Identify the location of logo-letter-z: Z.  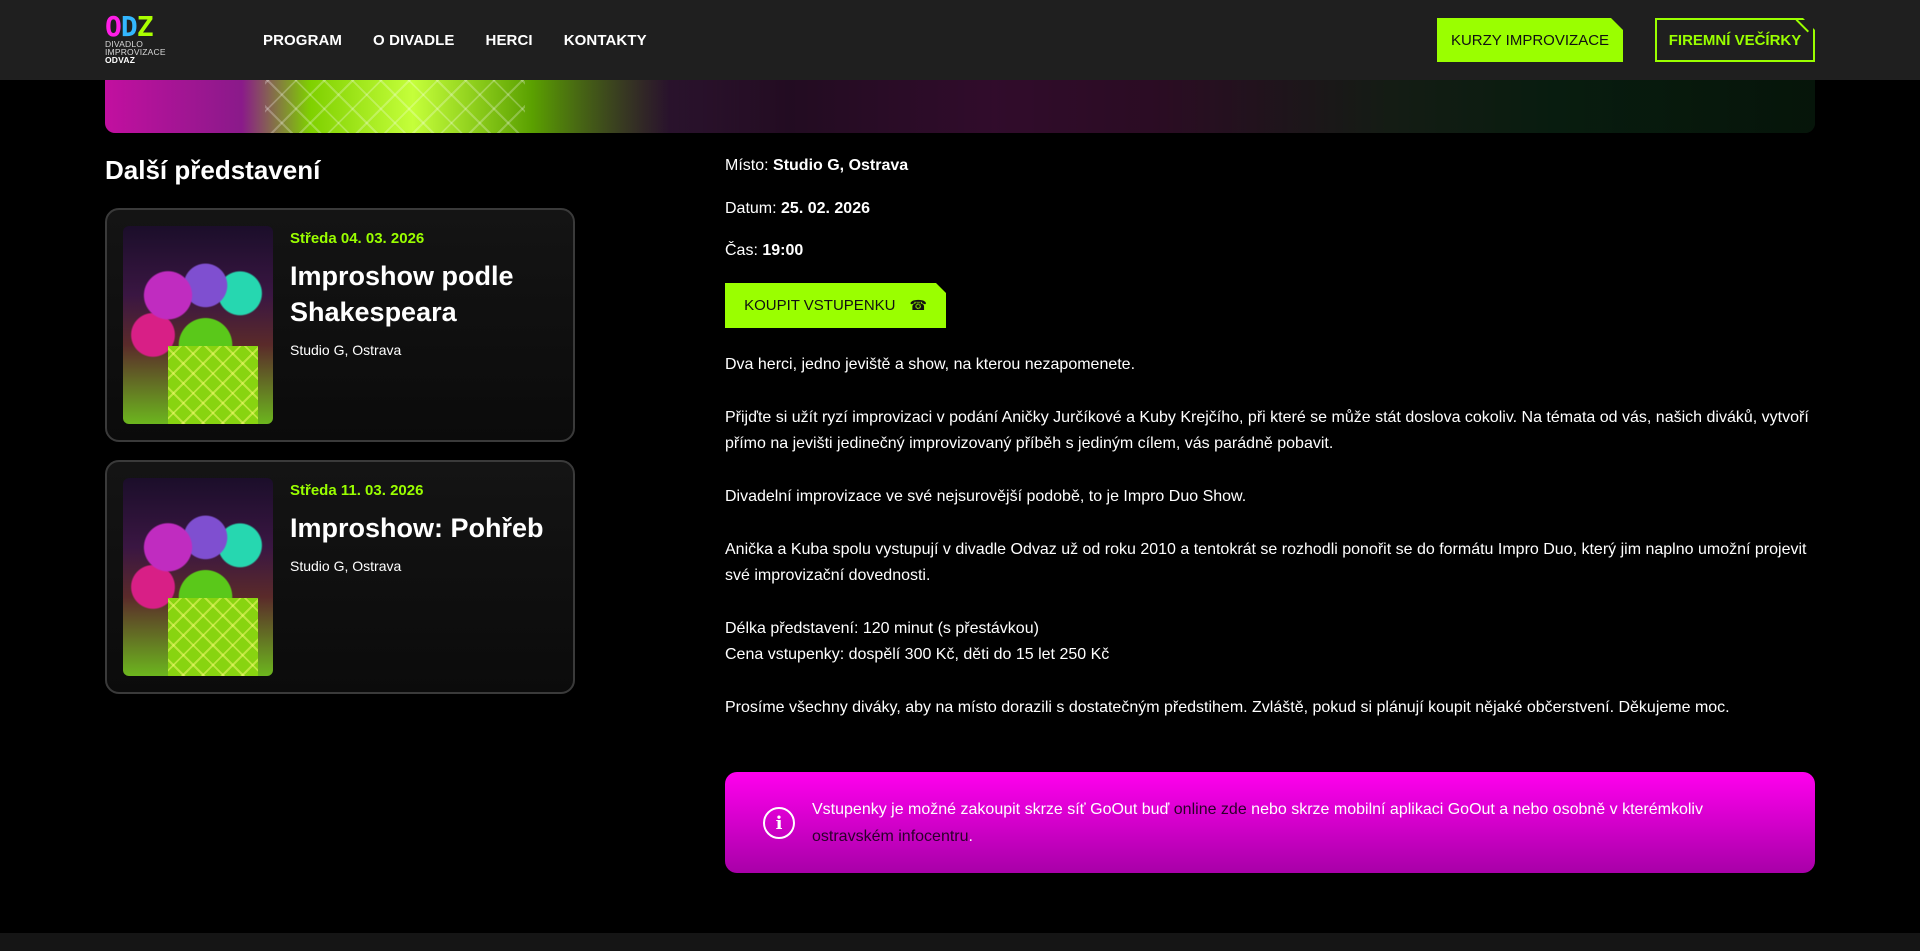
(145, 26).